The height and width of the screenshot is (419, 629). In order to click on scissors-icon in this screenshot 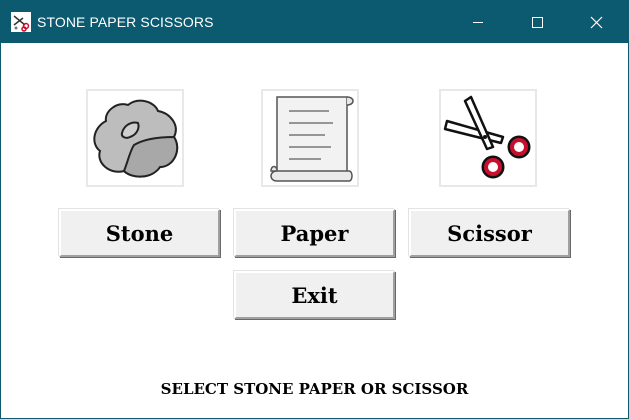, I will do `click(487, 137)`.